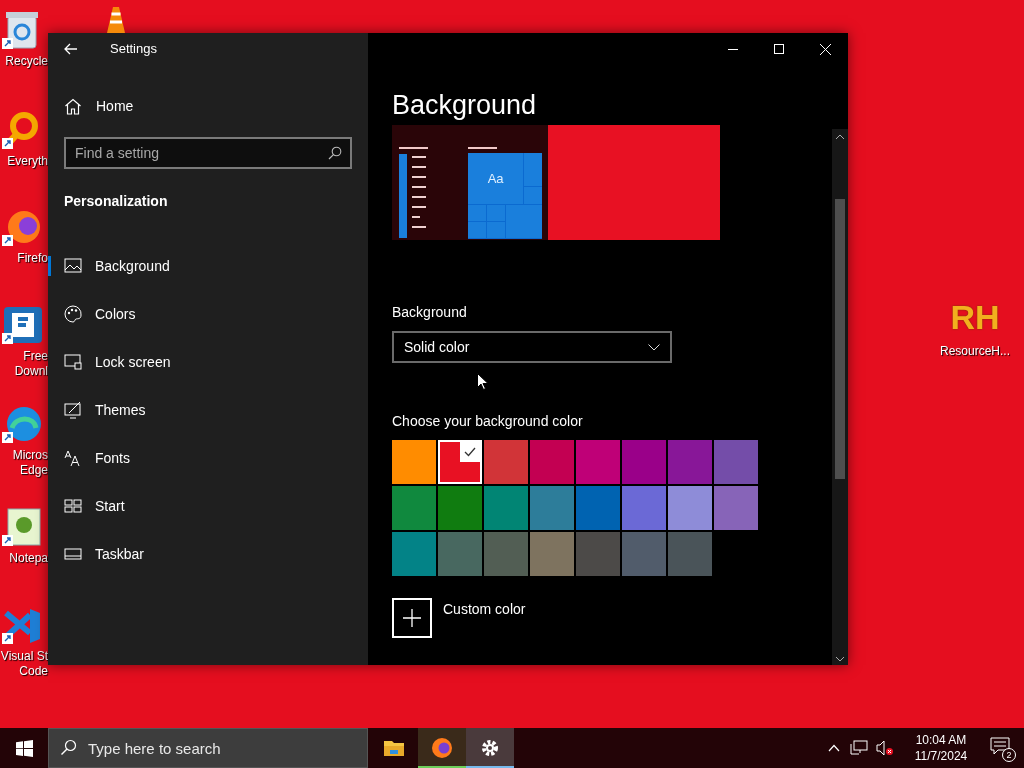 The width and height of the screenshot is (1024, 768). I want to click on chevron-up-icon, so click(834, 748).